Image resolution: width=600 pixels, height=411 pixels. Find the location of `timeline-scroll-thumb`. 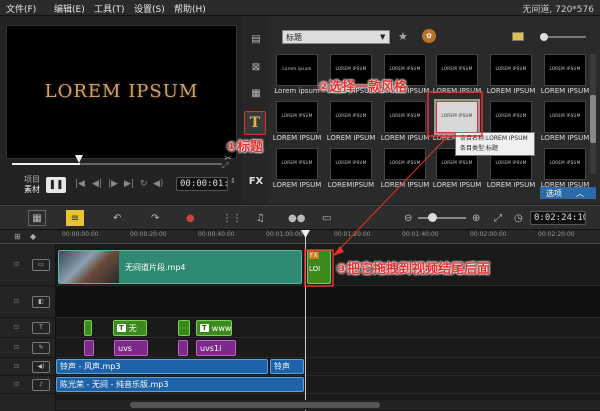

timeline-scroll-thumb is located at coordinates (255, 405).